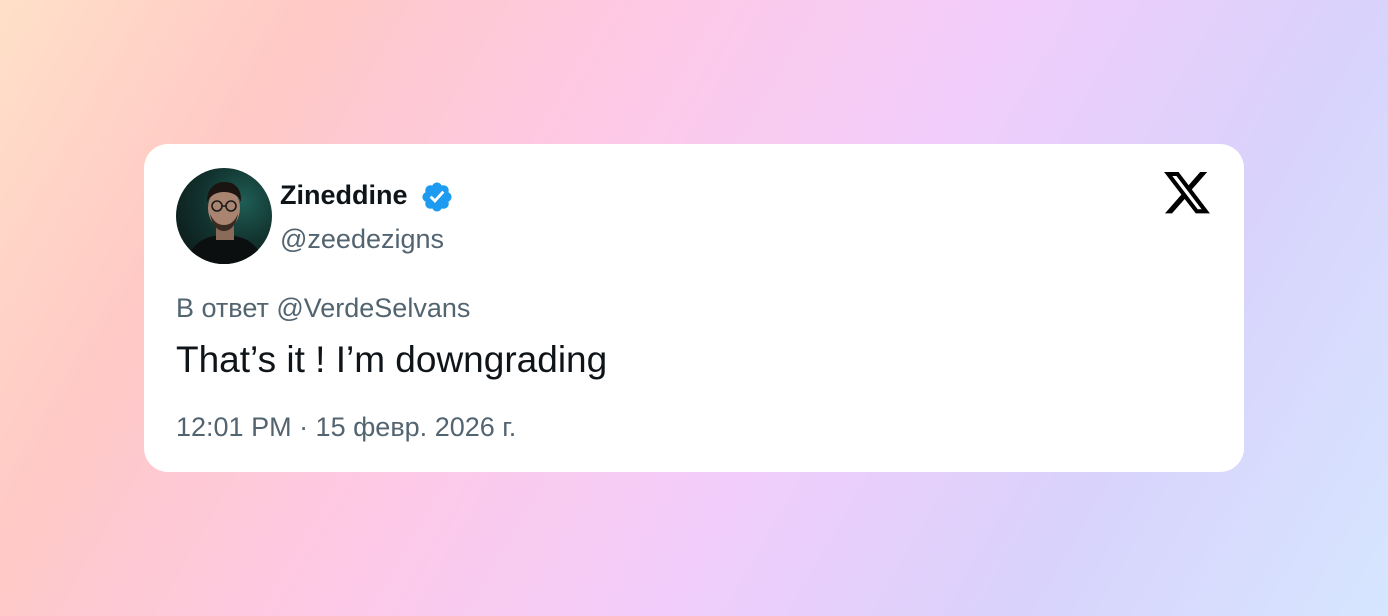 The width and height of the screenshot is (1388, 616). Describe the element at coordinates (392, 359) in the screenshot. I see `tweet-text: That’s it ! I’m downgrading` at that location.